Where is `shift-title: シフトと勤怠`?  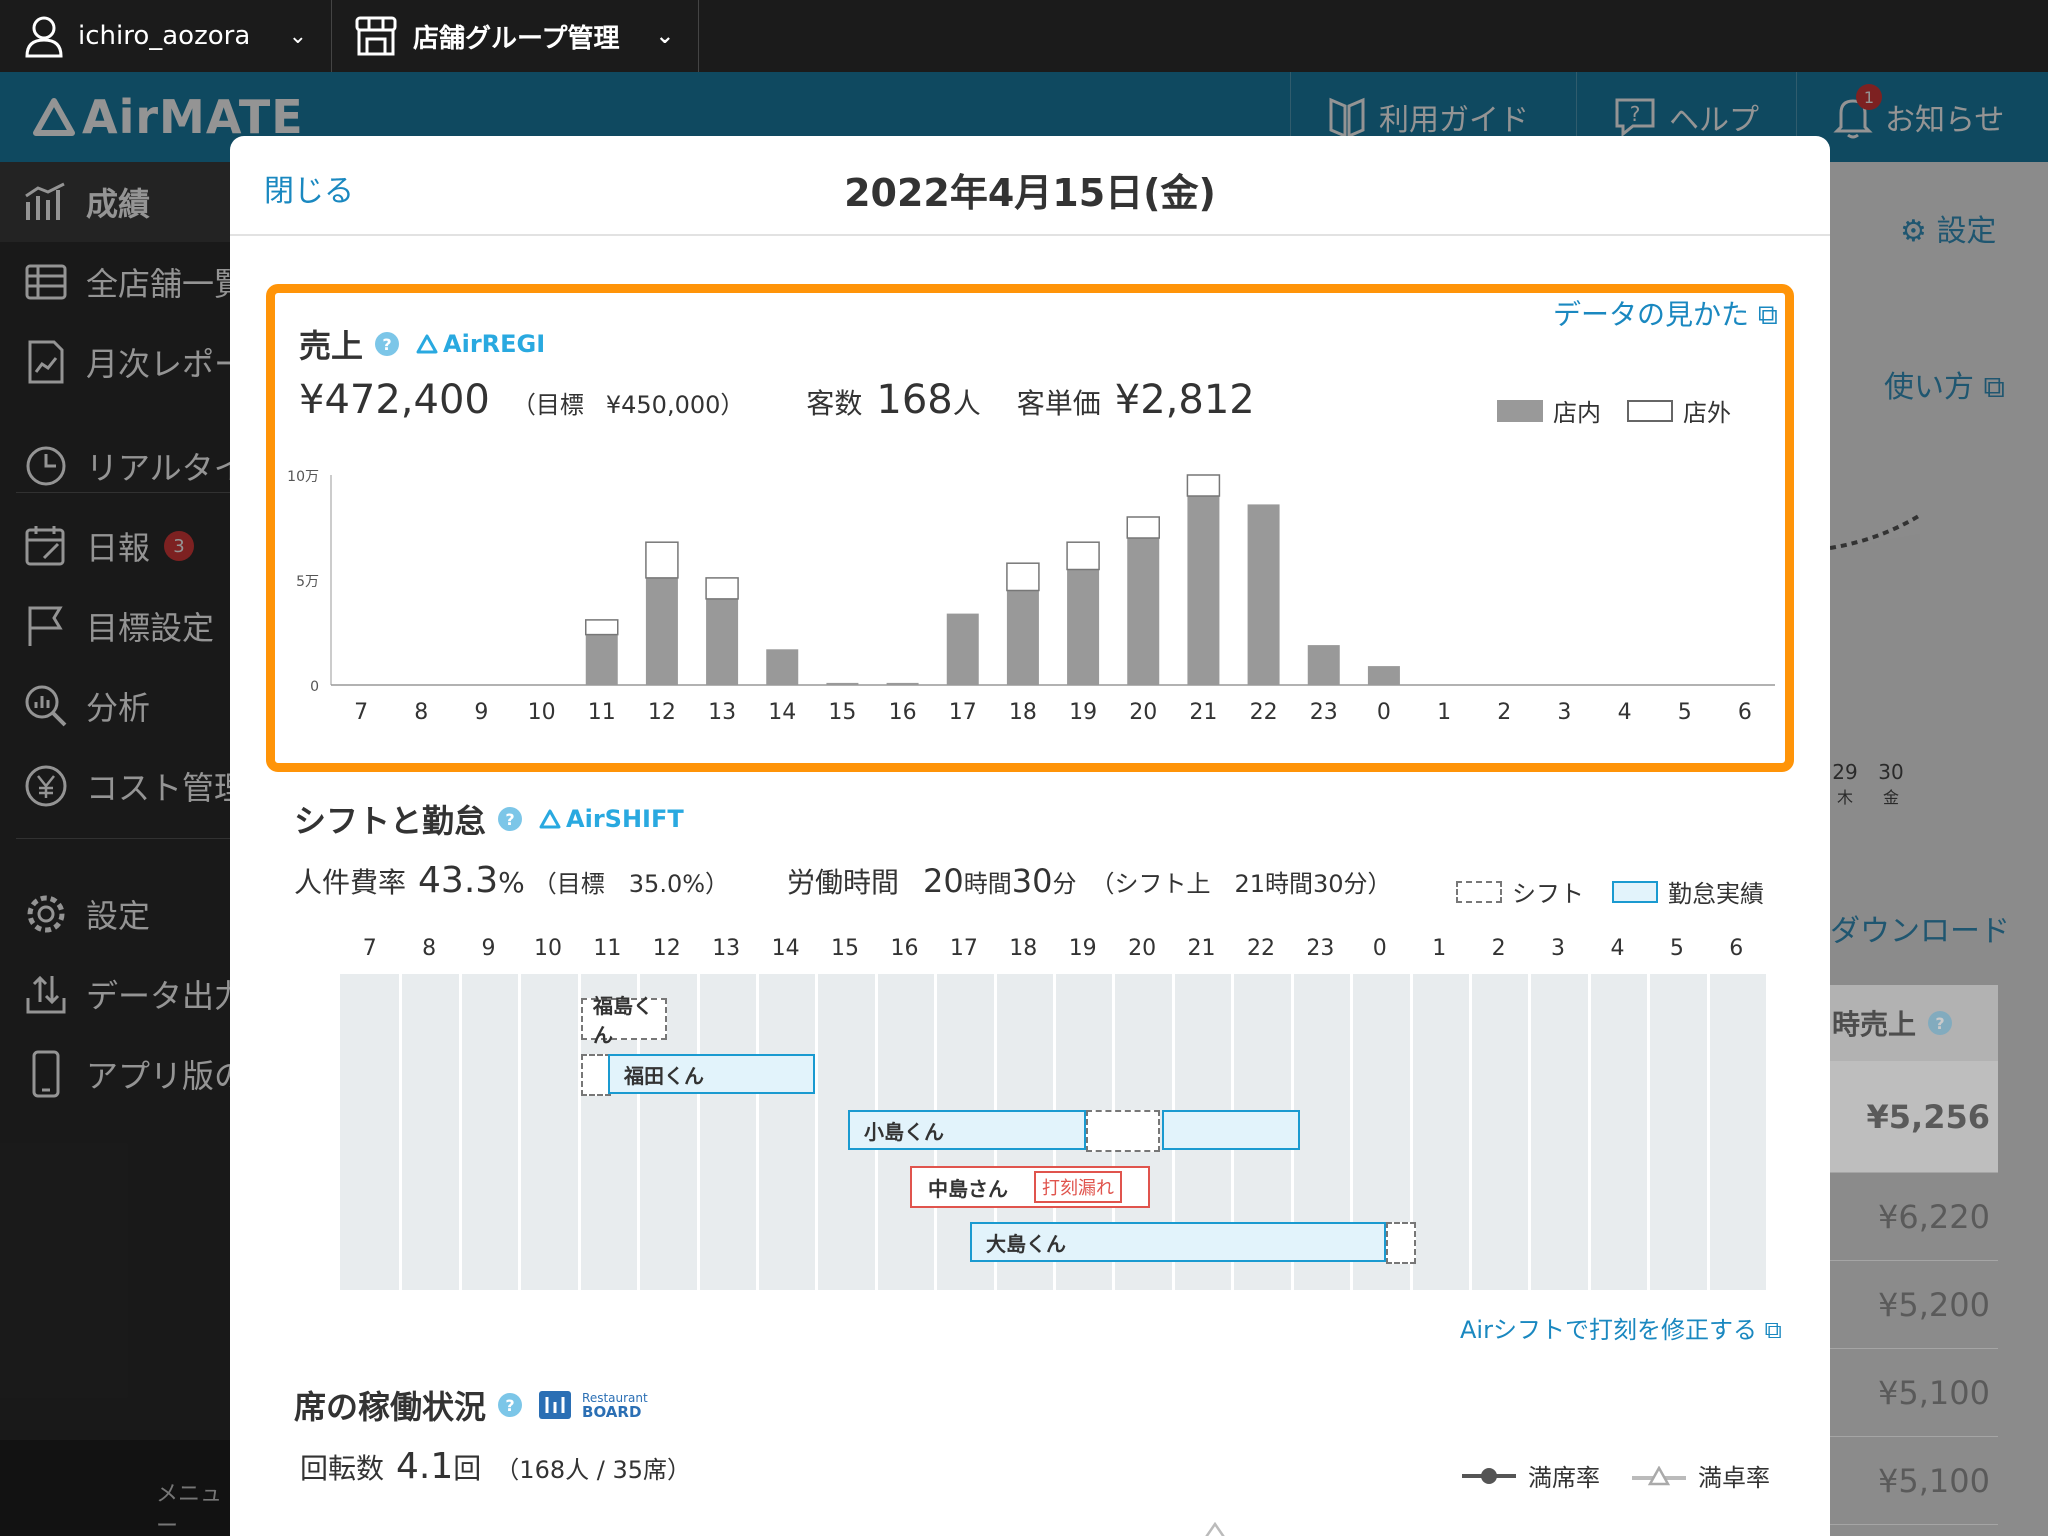
shift-title: シフトと勤怠 is located at coordinates (390, 821).